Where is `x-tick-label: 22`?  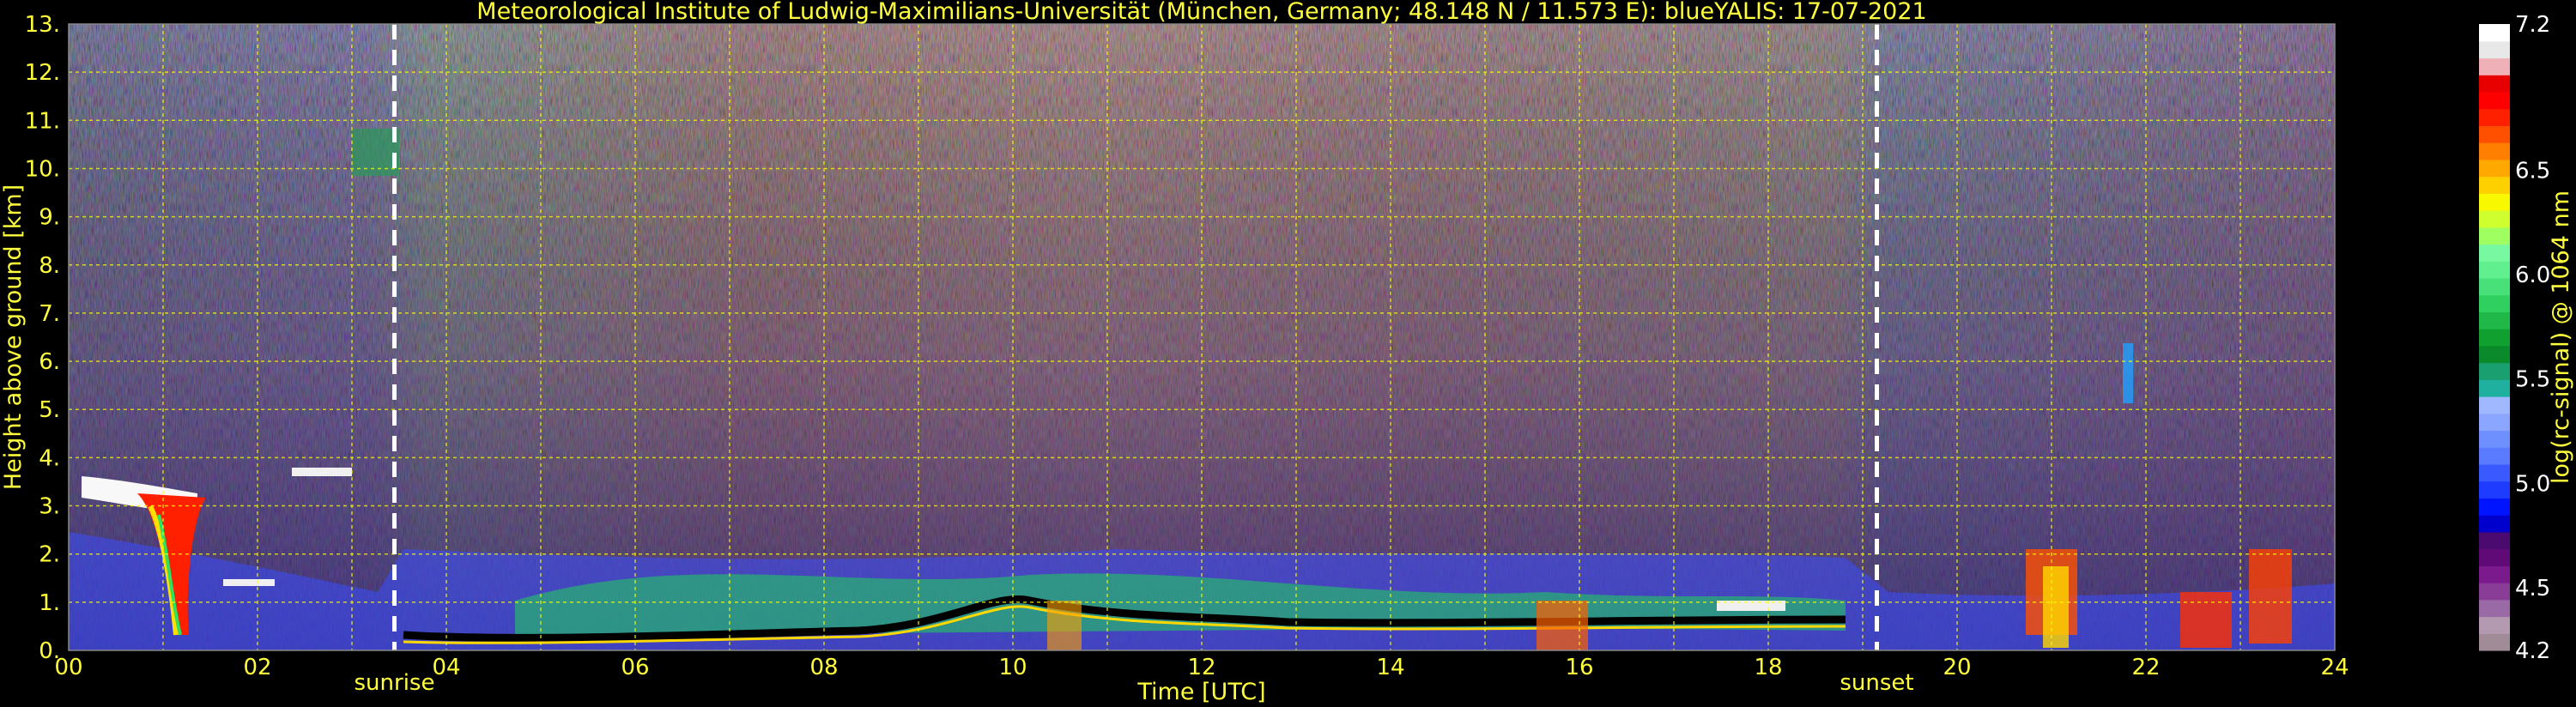
x-tick-label: 22 is located at coordinates (2145, 667).